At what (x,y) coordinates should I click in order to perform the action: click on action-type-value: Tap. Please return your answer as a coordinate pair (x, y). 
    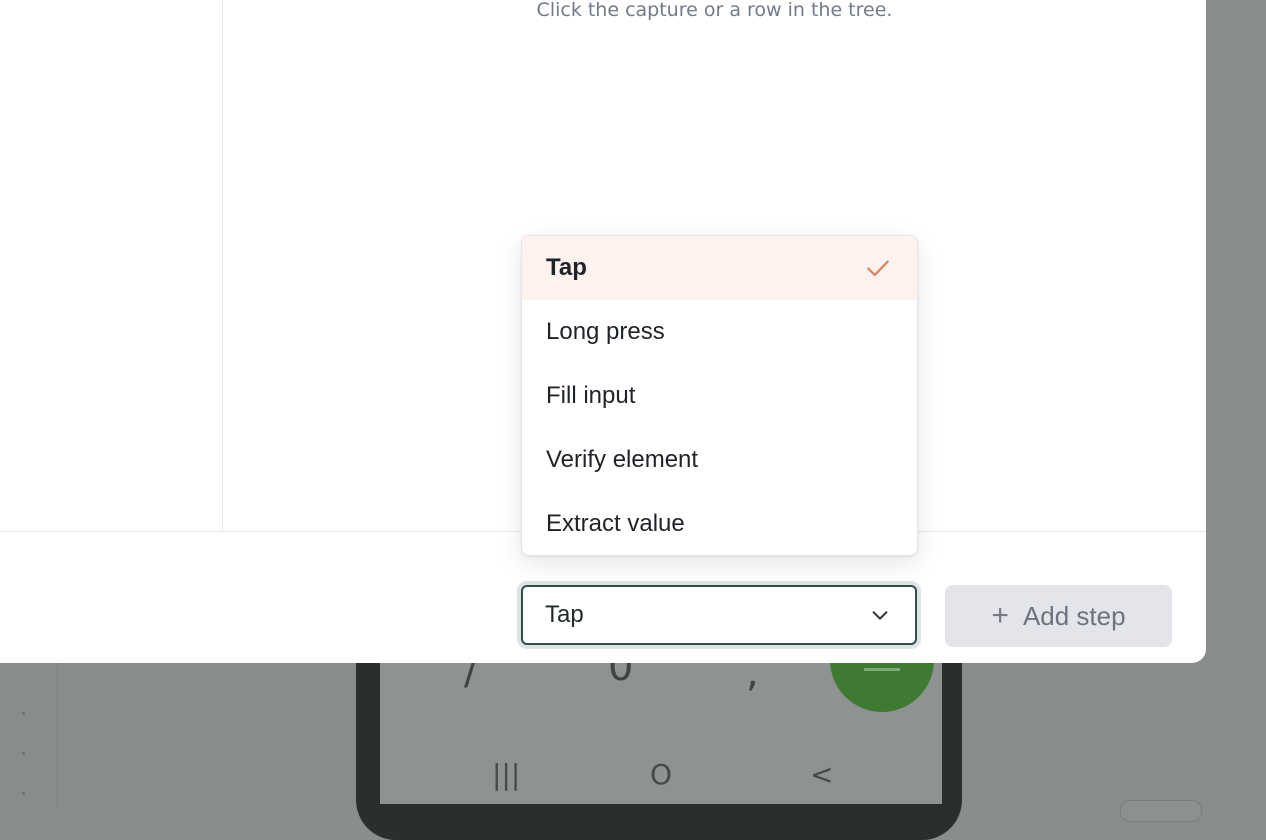
    Looking at the image, I should click on (564, 614).